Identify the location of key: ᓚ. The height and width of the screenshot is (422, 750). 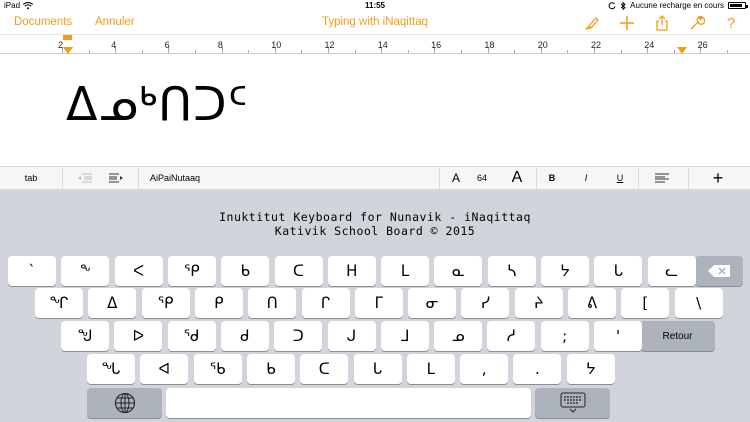
(671, 271).